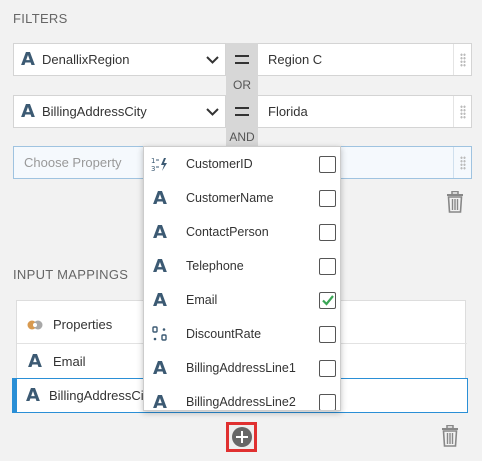 The width and height of the screenshot is (482, 461). What do you see at coordinates (71, 274) in the screenshot?
I see `input-mappings-title: INPUT MAPPINGS` at bounding box center [71, 274].